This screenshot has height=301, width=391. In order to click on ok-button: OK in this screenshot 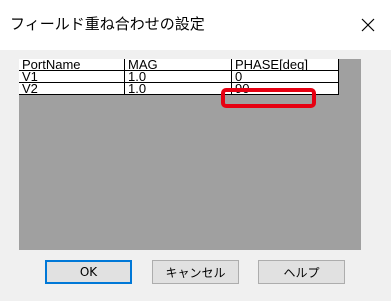, I will do `click(88, 272)`.